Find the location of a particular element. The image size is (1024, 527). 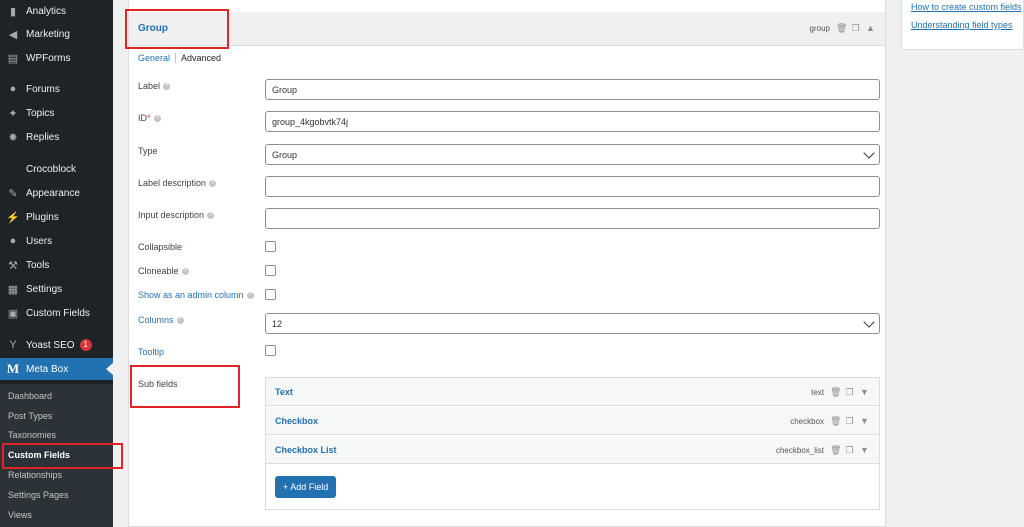

submenu-dashboard: Dashboard is located at coordinates (30, 396).